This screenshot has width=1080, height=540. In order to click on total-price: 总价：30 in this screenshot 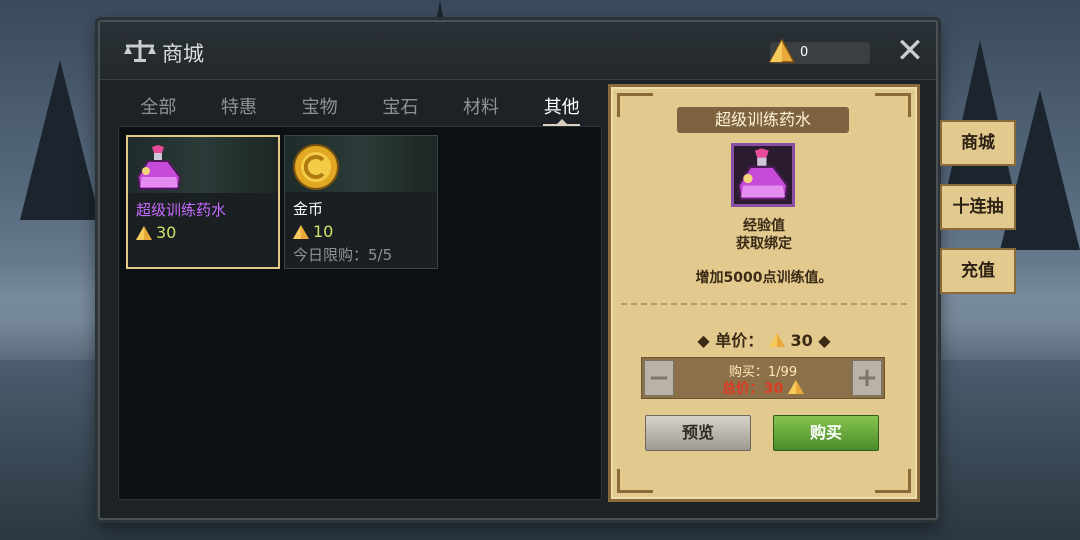, I will do `click(763, 388)`.